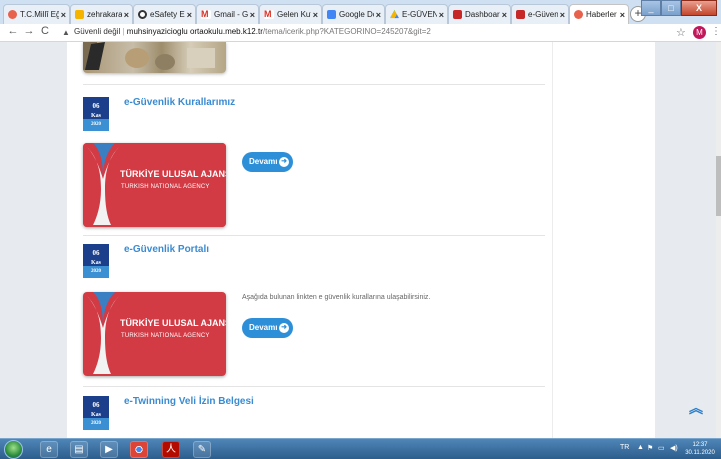 The height and width of the screenshot is (459, 721). I want to click on media-player-icon: ▶, so click(109, 449).